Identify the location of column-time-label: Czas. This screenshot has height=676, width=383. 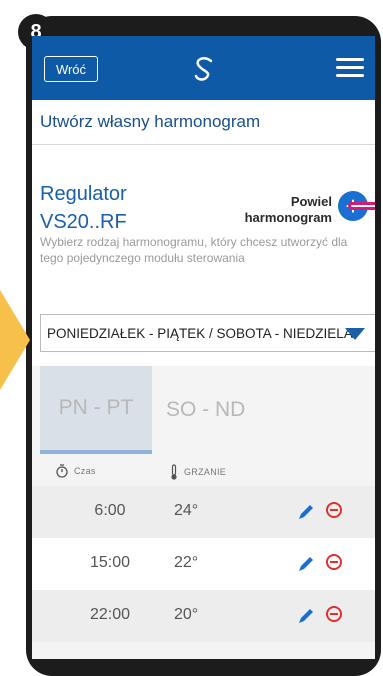
(85, 471).